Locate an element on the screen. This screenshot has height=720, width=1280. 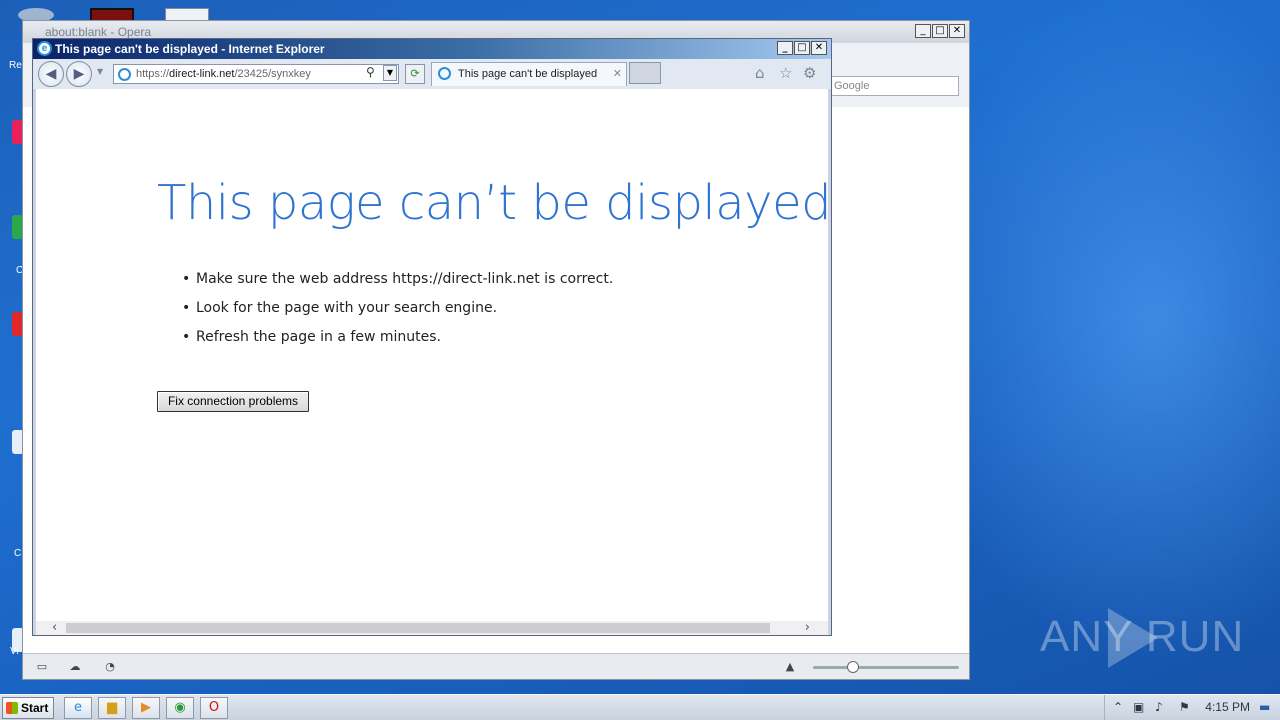
scroll-left-icon: ‹ is located at coordinates (54, 628).